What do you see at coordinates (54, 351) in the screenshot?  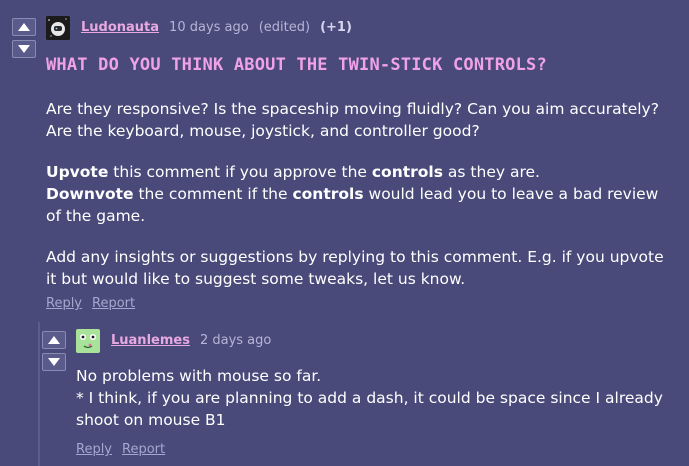 I see `reply-vote-controls` at bounding box center [54, 351].